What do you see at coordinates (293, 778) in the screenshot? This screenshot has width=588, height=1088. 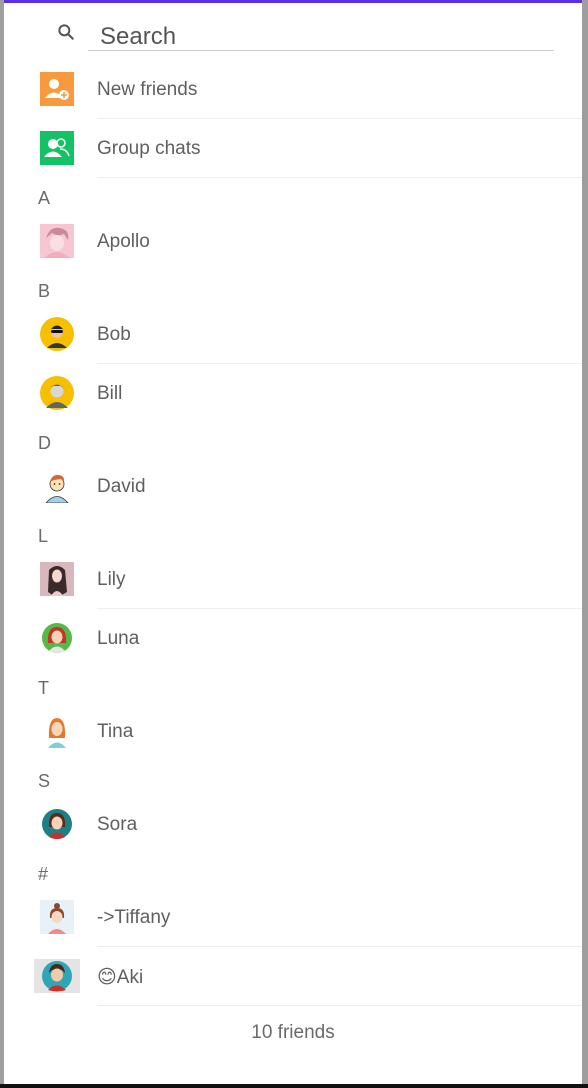 I see `section-header-s: S` at bounding box center [293, 778].